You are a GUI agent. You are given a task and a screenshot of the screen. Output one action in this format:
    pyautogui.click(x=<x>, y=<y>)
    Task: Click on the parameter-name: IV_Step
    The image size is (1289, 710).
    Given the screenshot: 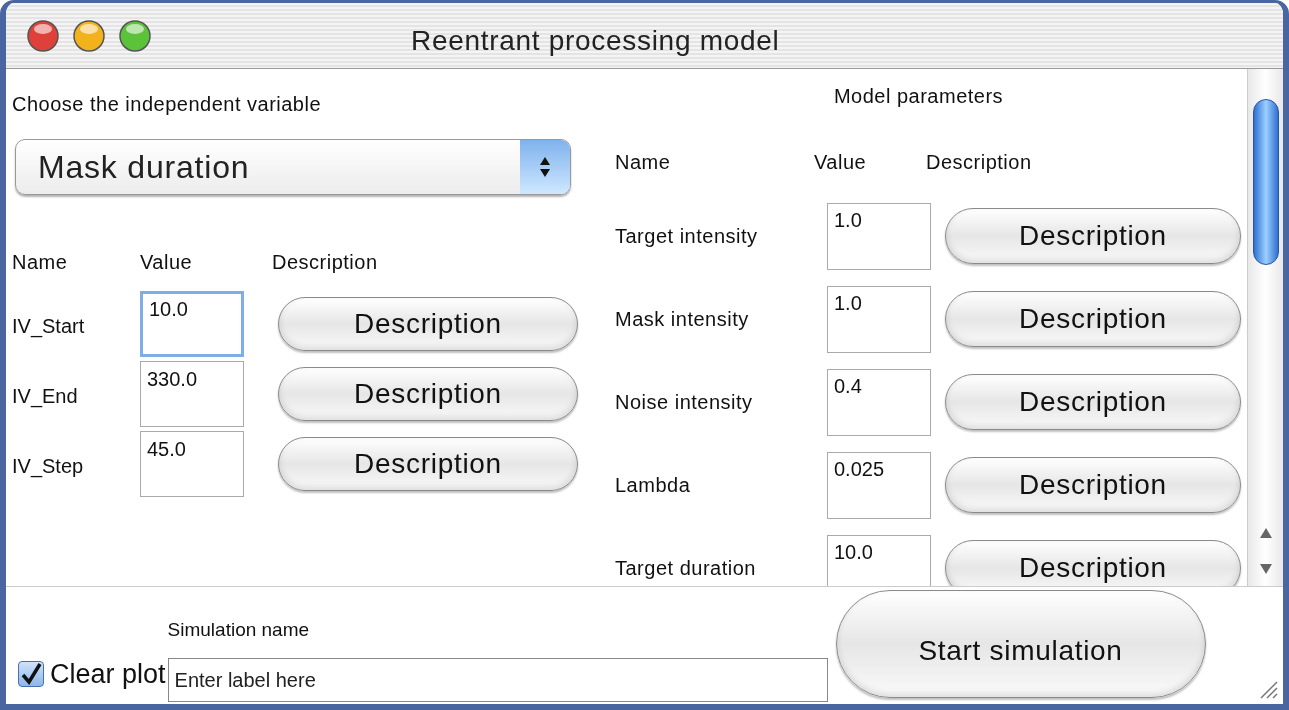 What is the action you would take?
    pyautogui.click(x=48, y=467)
    